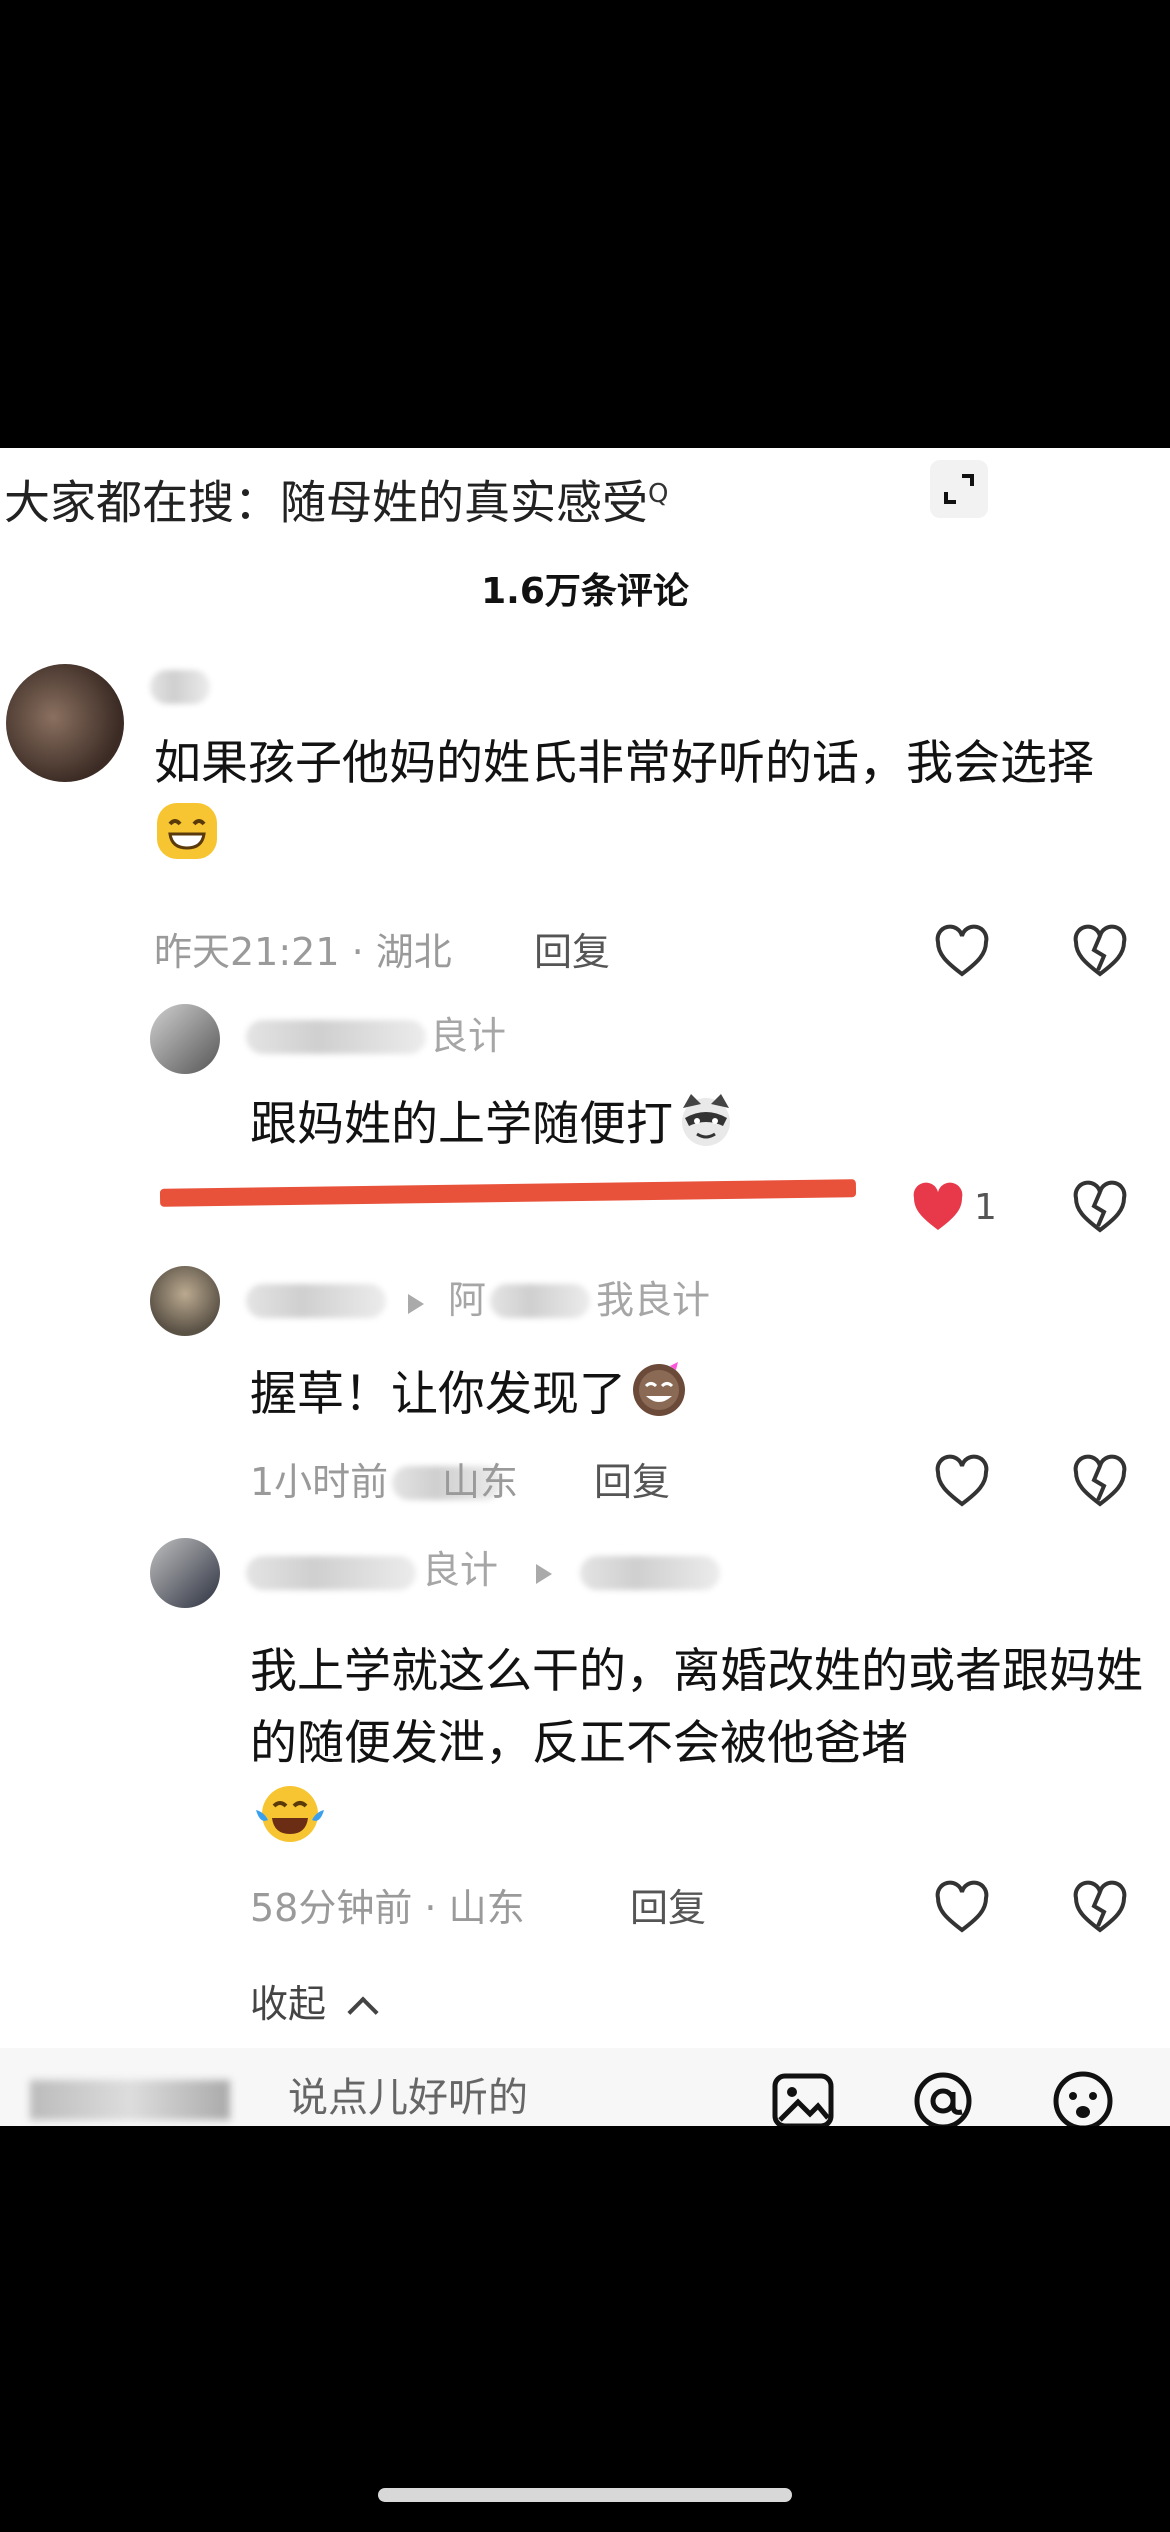  Describe the element at coordinates (480, 1482) in the screenshot. I see `reply-location: 山东` at that location.